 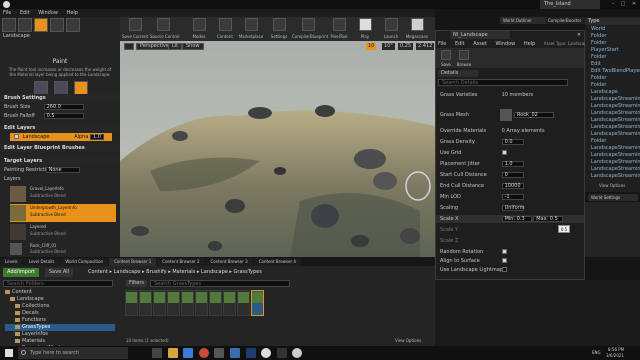 What do you see at coordinates (48, 13) in the screenshot?
I see `menu-window: Window` at bounding box center [48, 13].